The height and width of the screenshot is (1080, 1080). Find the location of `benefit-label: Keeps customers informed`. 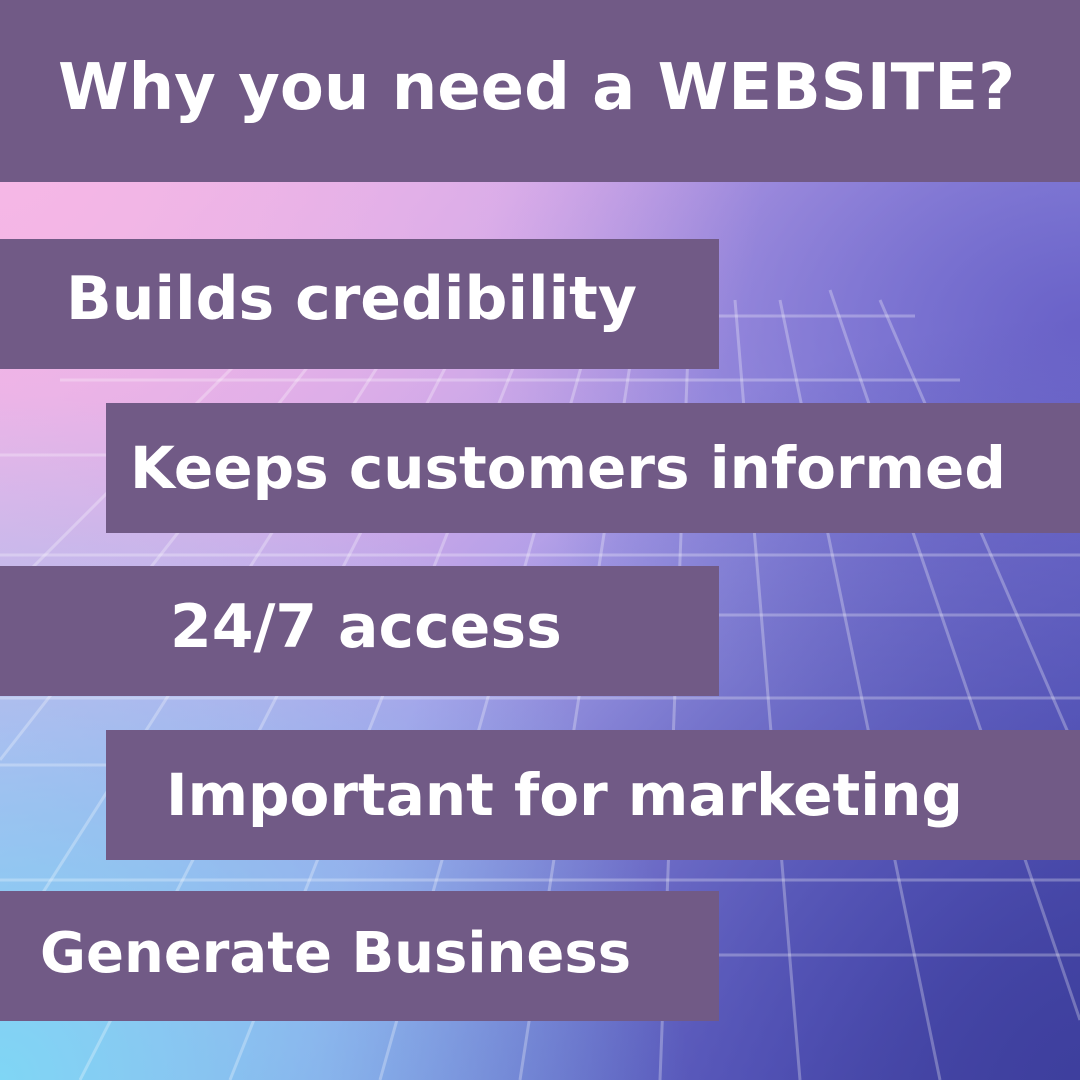

benefit-label: Keeps customers informed is located at coordinates (568, 468).